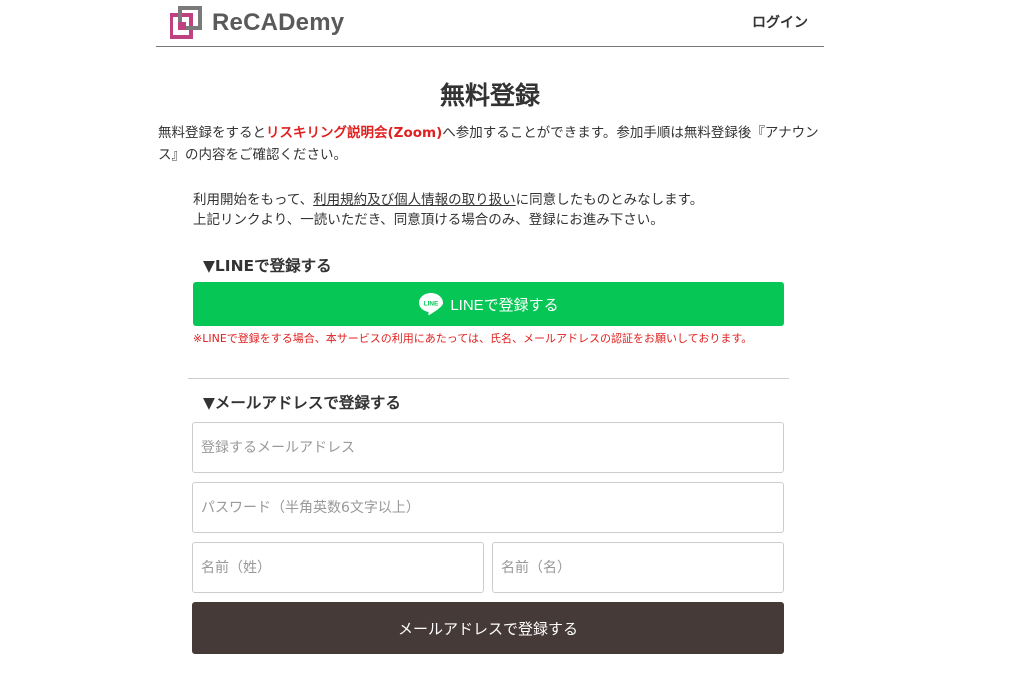 The height and width of the screenshot is (686, 1013). What do you see at coordinates (212, 133) in the screenshot?
I see `intro-text-before: 無料登録をすると` at bounding box center [212, 133].